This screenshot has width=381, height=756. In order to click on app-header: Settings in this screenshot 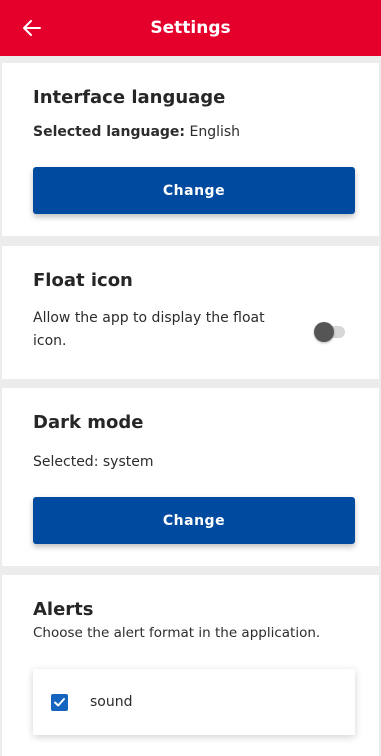, I will do `click(190, 28)`.